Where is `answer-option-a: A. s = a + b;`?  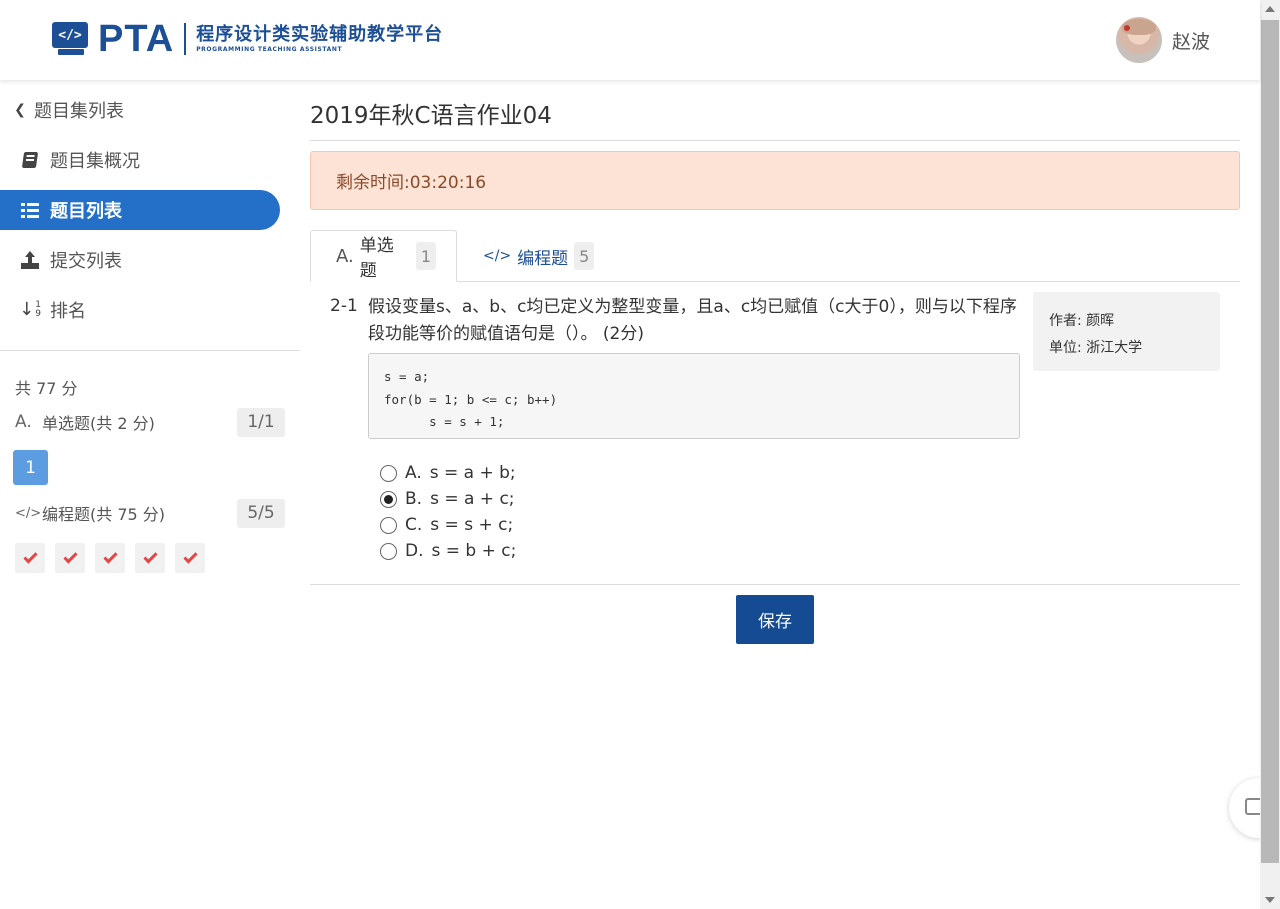
answer-option-a: A. s = a + b; is located at coordinates (448, 473).